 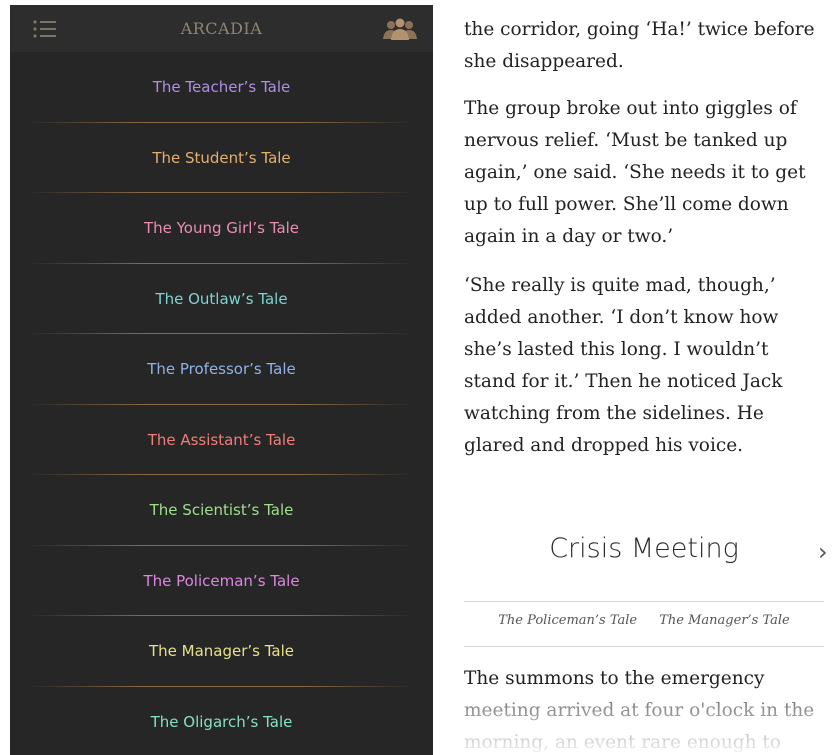 What do you see at coordinates (567, 620) in the screenshot?
I see `prev-tale-link: The Policeman’s Tale` at bounding box center [567, 620].